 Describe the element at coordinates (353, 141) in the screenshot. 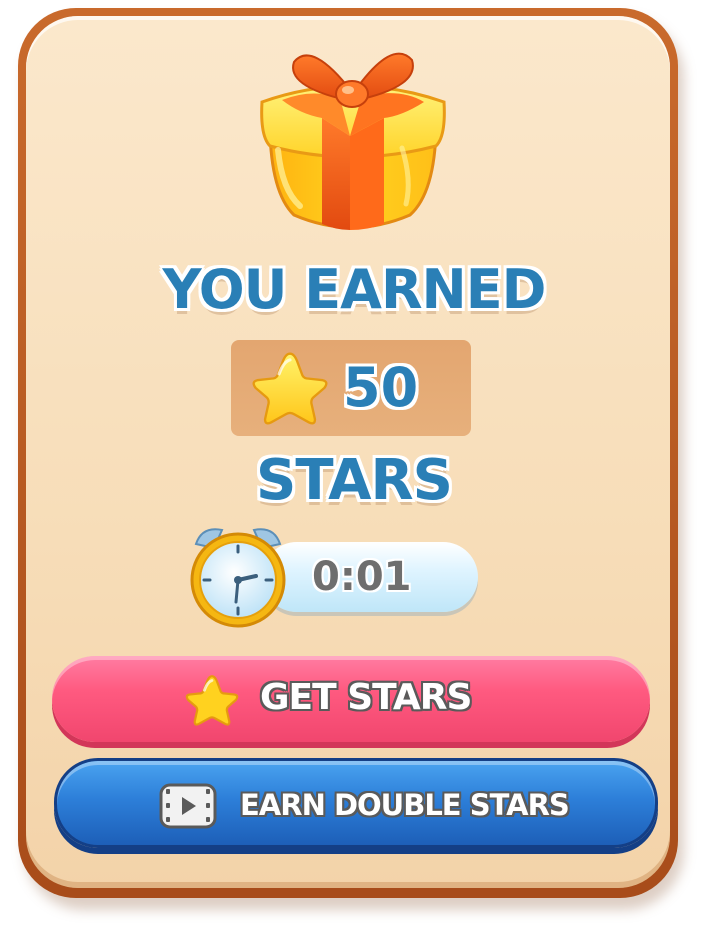

I see `gift-box-icon` at that location.